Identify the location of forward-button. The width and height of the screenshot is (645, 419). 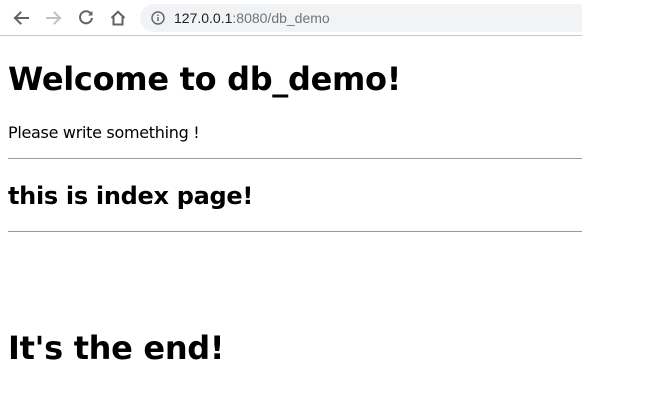
(54, 18).